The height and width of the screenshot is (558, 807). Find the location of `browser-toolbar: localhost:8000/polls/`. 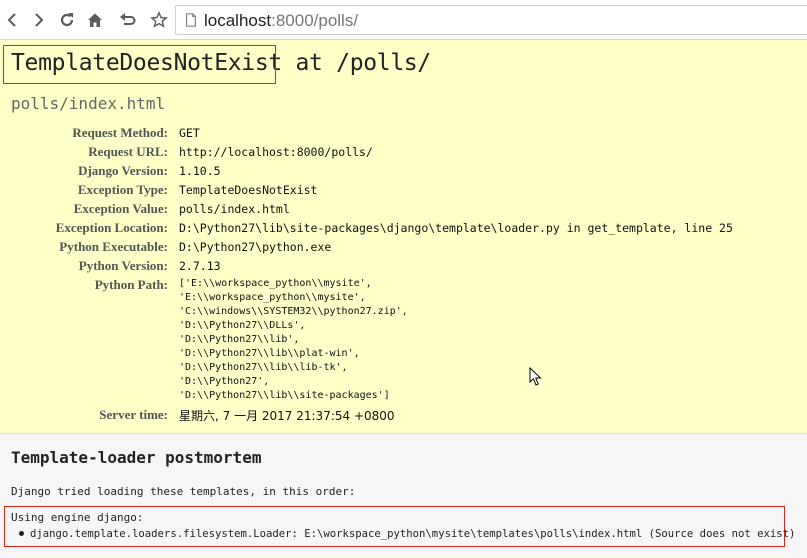

browser-toolbar: localhost:8000/polls/ is located at coordinates (403, 20).